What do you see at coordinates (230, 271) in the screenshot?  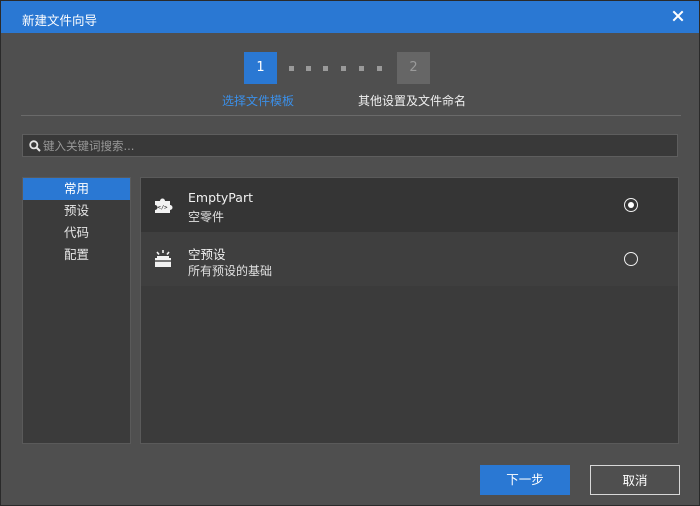 I see `template-subtitle: 所有预设的基础` at bounding box center [230, 271].